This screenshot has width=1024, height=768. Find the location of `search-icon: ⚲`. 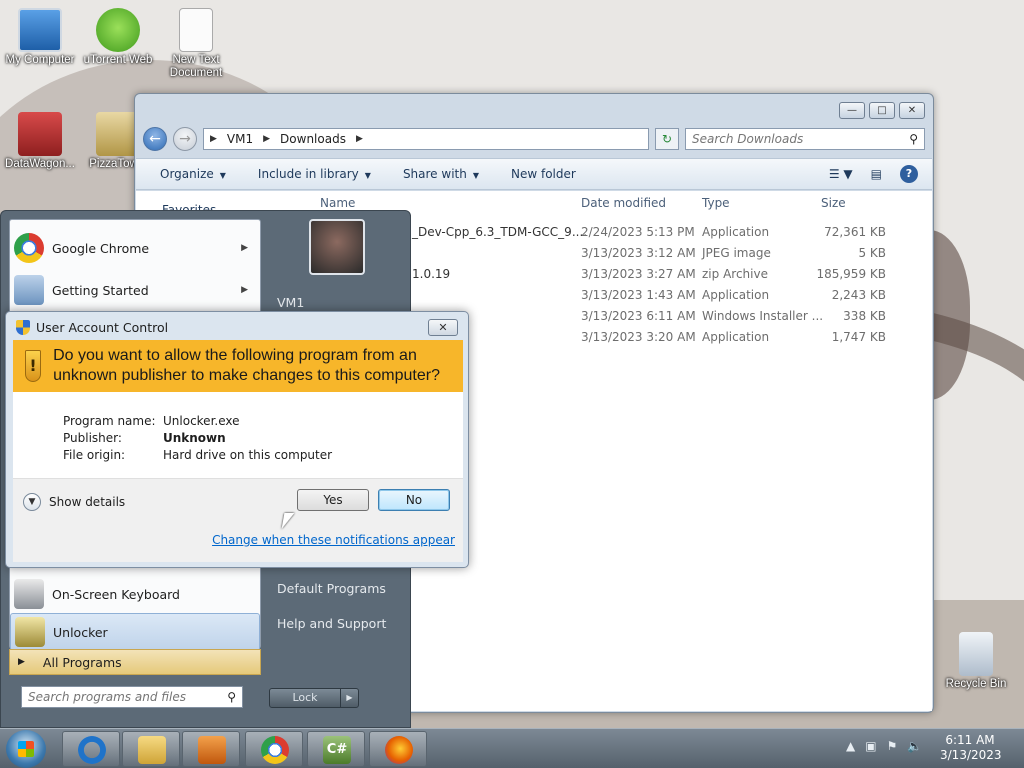

search-icon: ⚲ is located at coordinates (231, 697).